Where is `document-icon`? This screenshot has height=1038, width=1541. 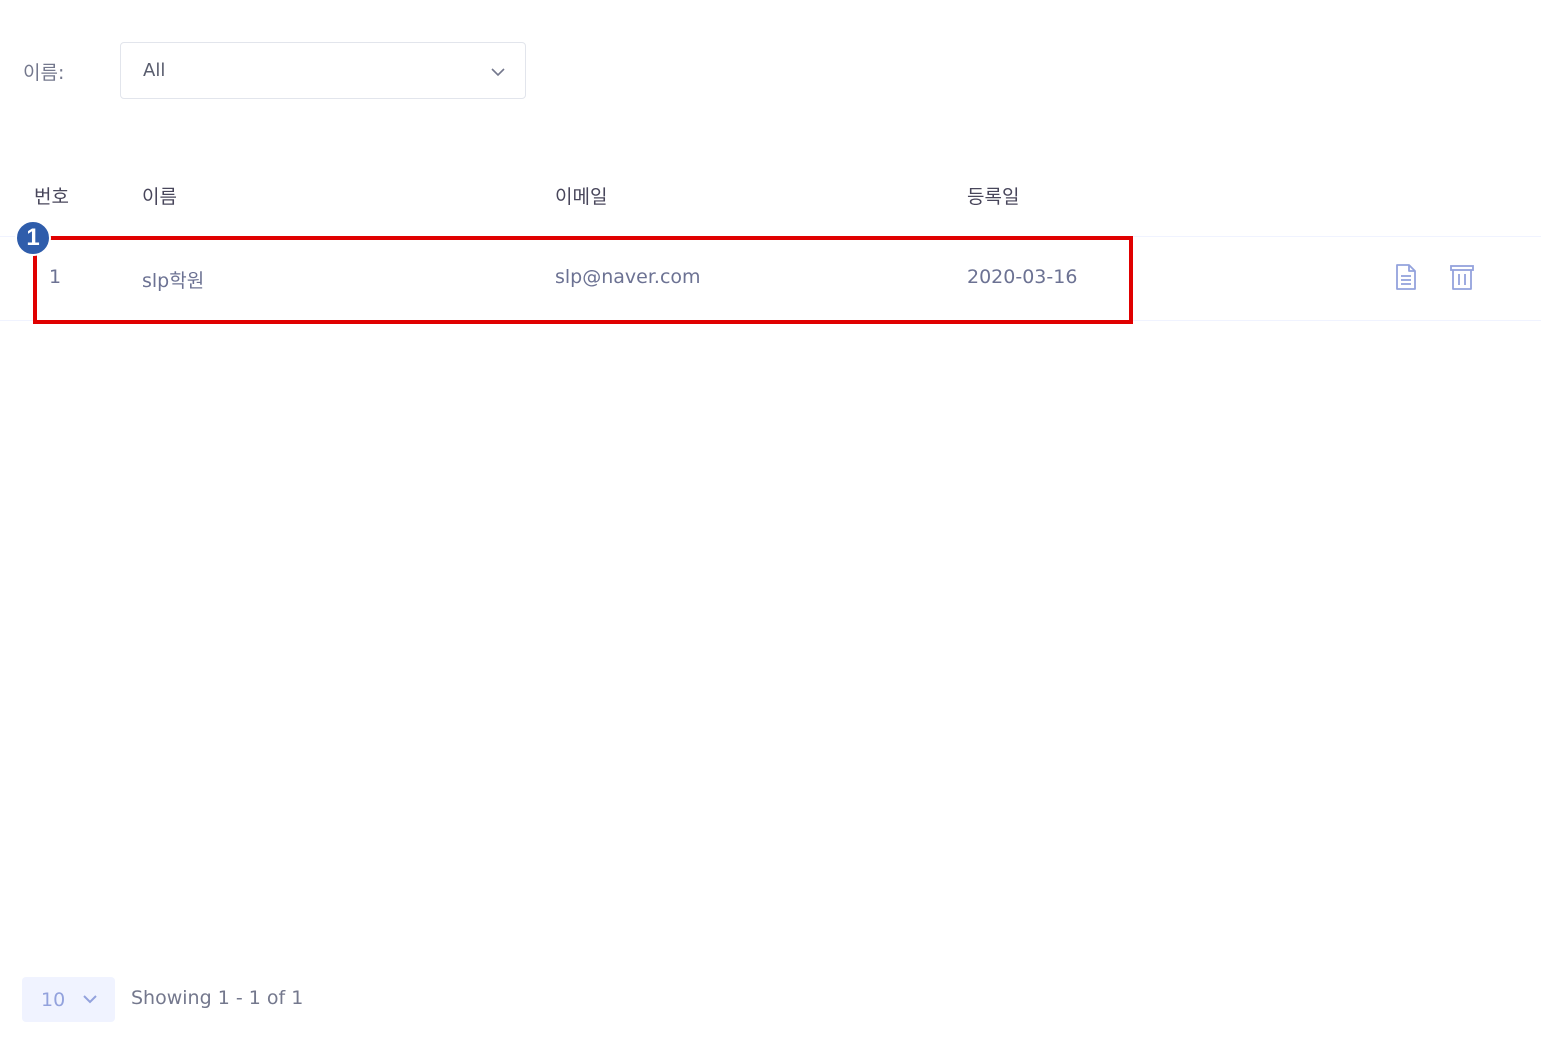
document-icon is located at coordinates (1406, 277).